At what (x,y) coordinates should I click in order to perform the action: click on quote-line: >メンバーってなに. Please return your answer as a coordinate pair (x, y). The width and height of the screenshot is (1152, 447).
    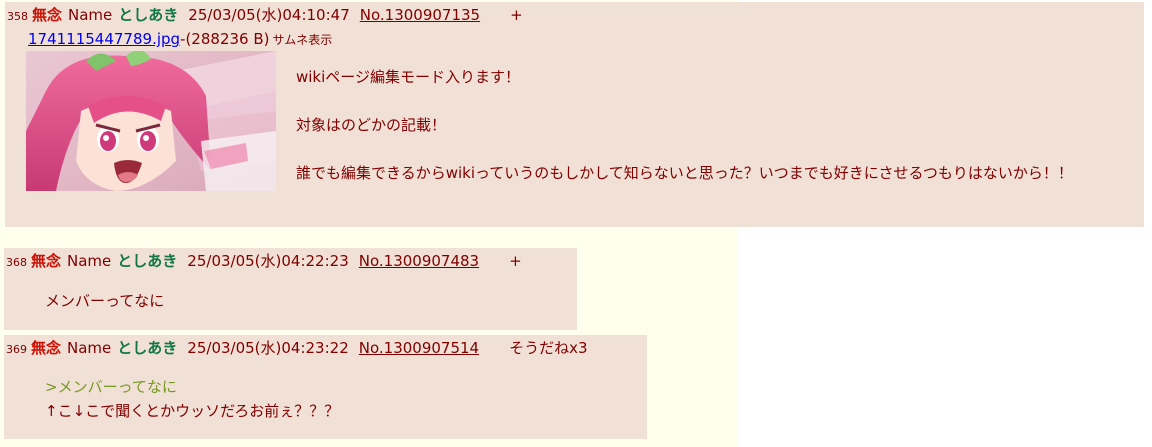
    Looking at the image, I should click on (111, 387).